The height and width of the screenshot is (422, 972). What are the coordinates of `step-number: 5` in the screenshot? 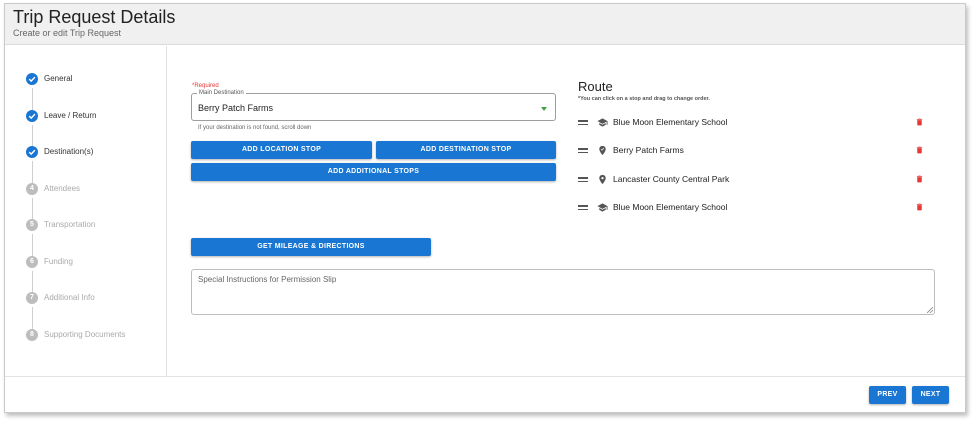 It's located at (32, 225).